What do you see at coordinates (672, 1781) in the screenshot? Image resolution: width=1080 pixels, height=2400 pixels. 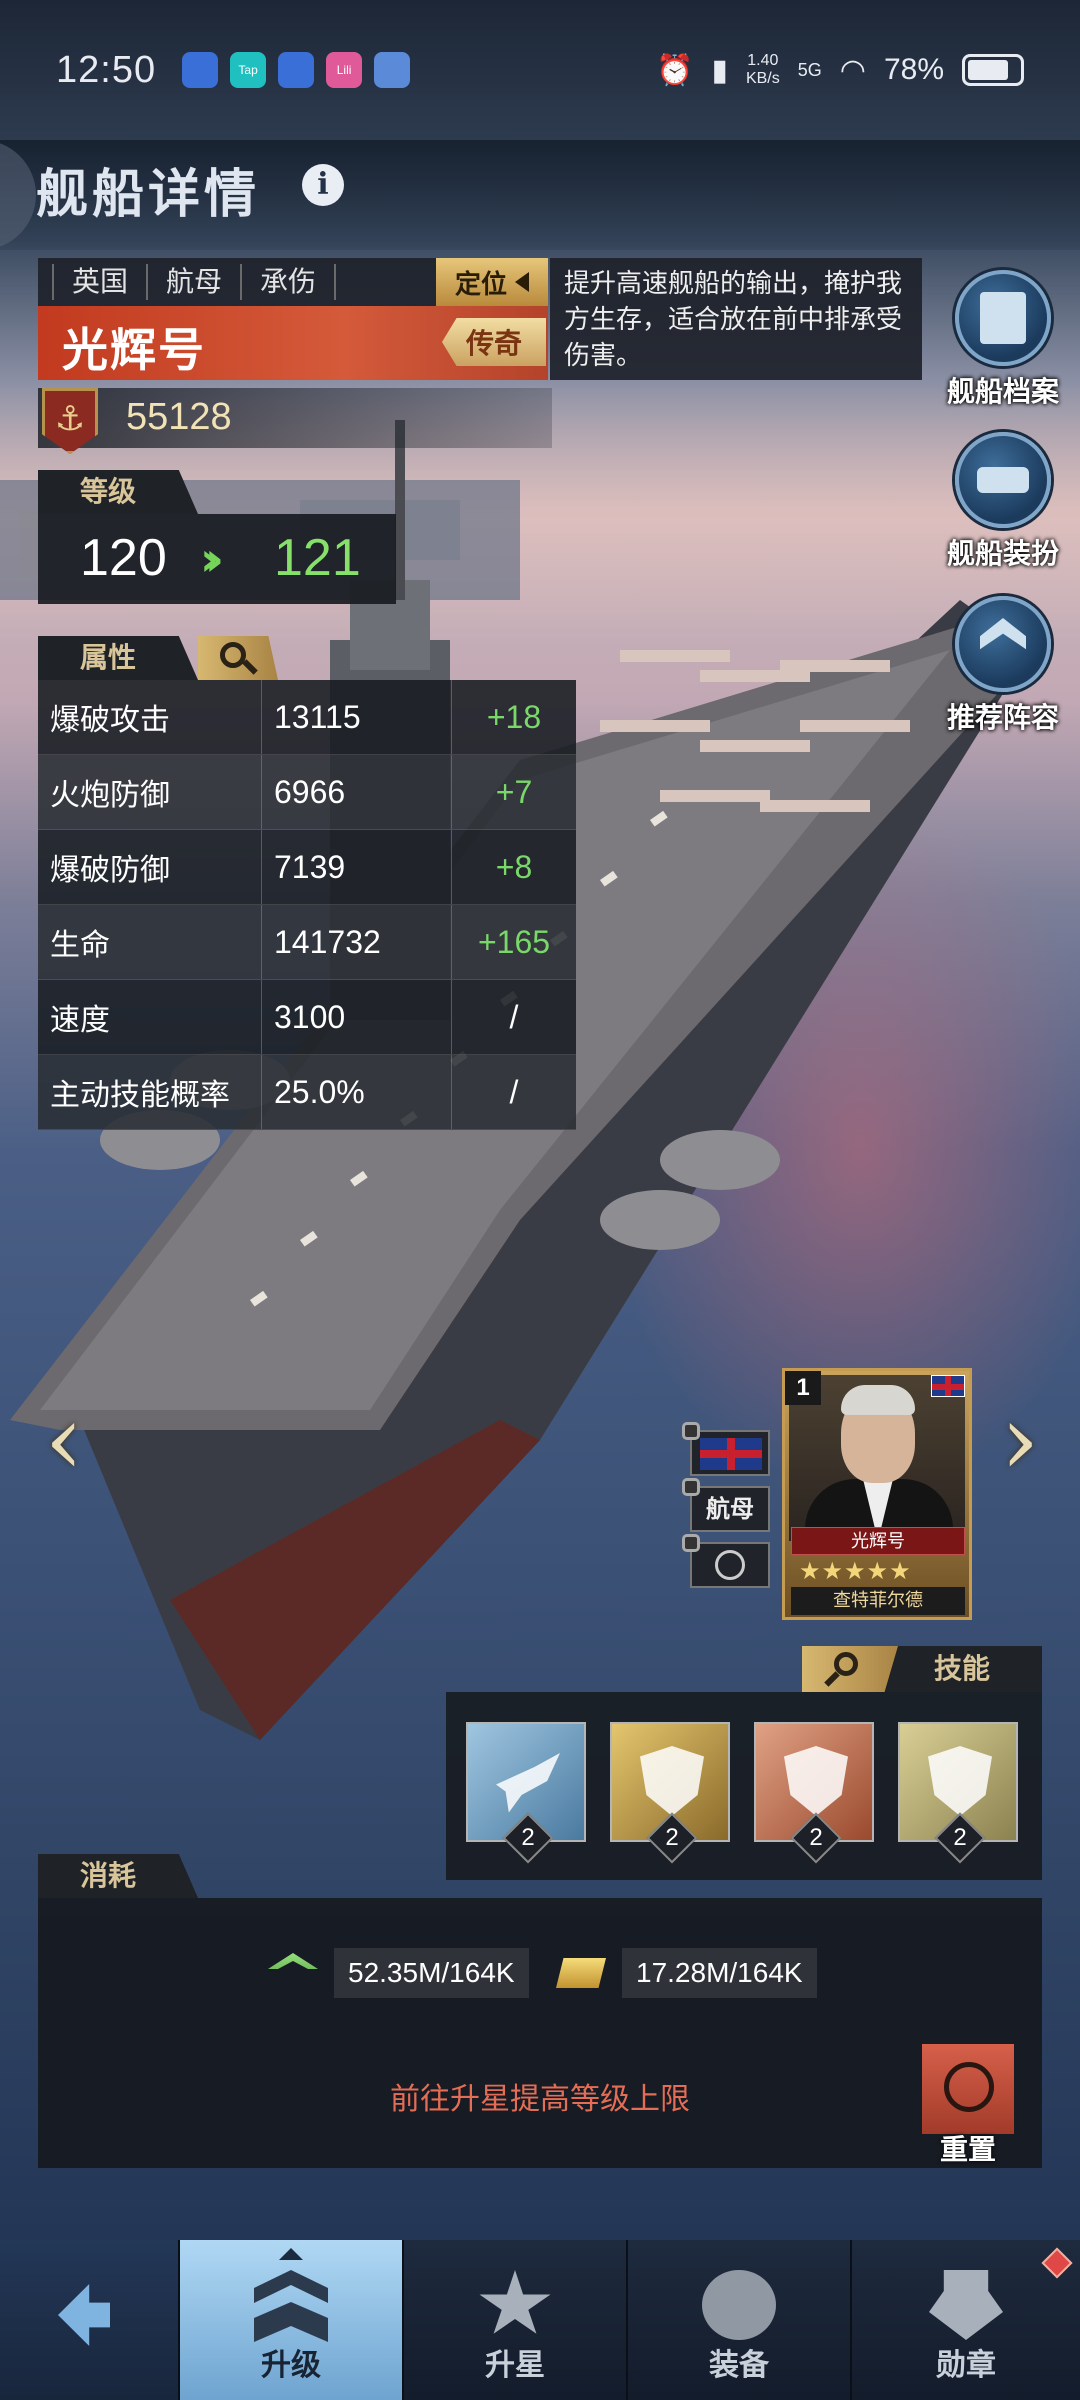 I see `squadron-shield-icon` at bounding box center [672, 1781].